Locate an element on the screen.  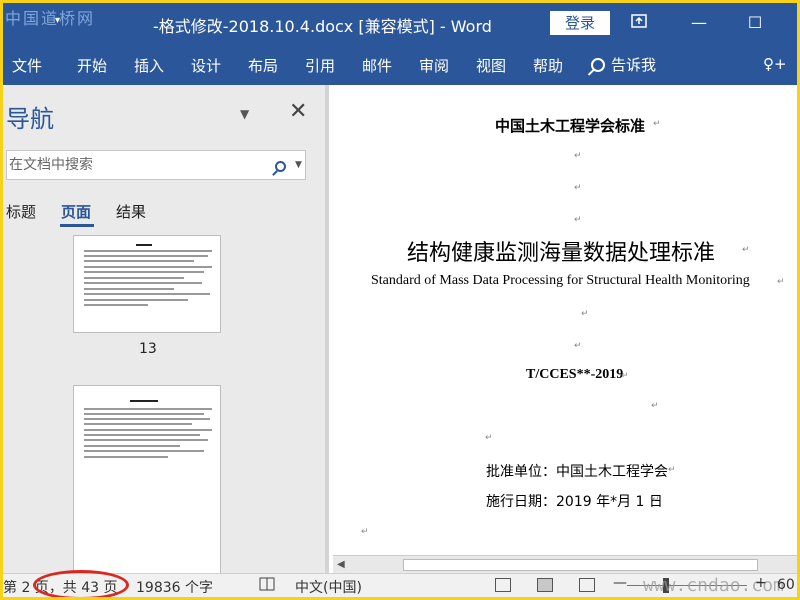
nav-tab-pages: 页面 is located at coordinates (76, 211).